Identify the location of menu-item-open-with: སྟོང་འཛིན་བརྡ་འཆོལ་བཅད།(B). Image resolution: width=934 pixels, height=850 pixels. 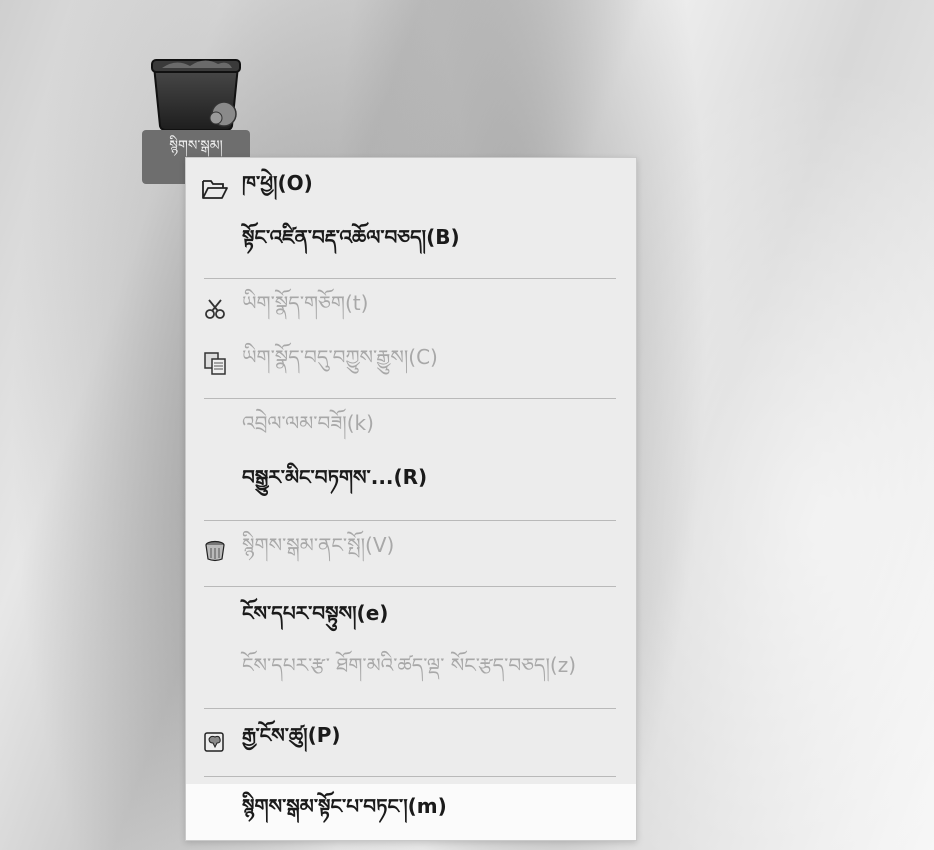
(411, 243).